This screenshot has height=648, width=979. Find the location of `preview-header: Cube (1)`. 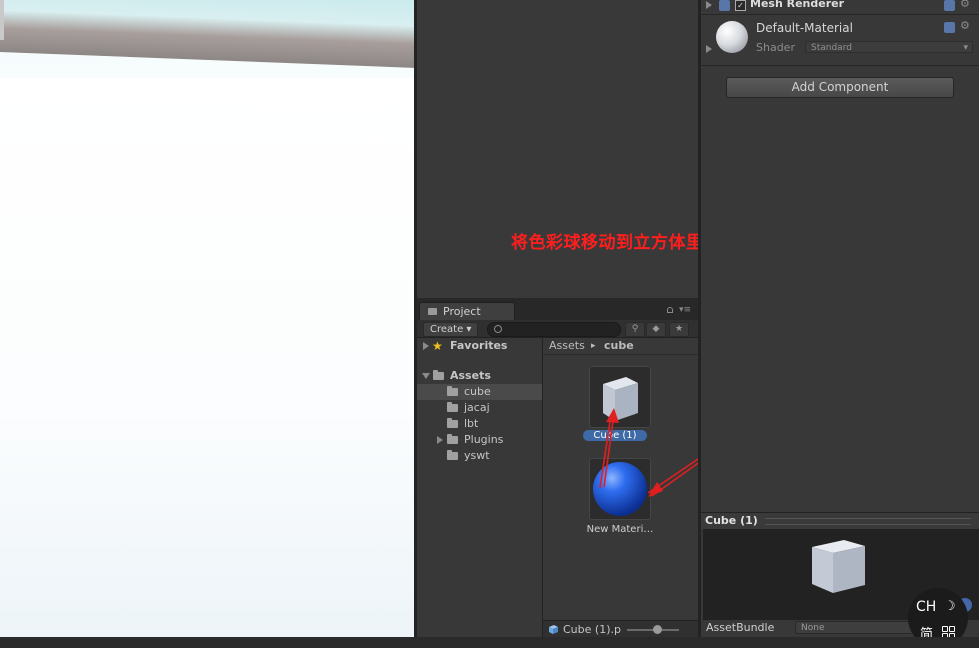

preview-header: Cube (1) is located at coordinates (840, 520).